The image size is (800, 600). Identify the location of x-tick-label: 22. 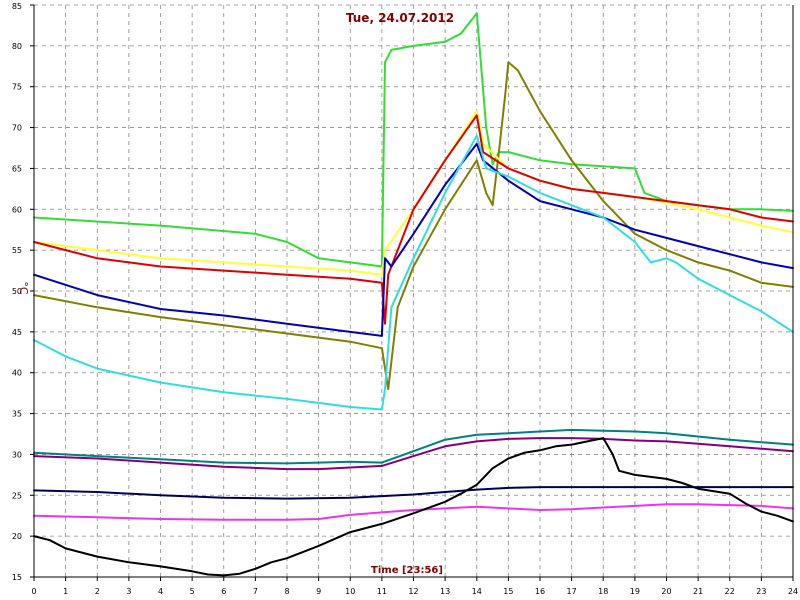
(730, 591).